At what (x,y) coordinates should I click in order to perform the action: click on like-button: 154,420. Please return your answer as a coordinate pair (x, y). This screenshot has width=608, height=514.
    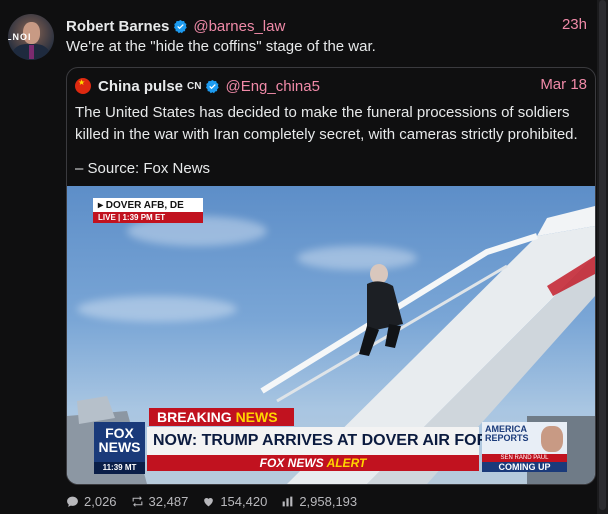
    Looking at the image, I should click on (234, 501).